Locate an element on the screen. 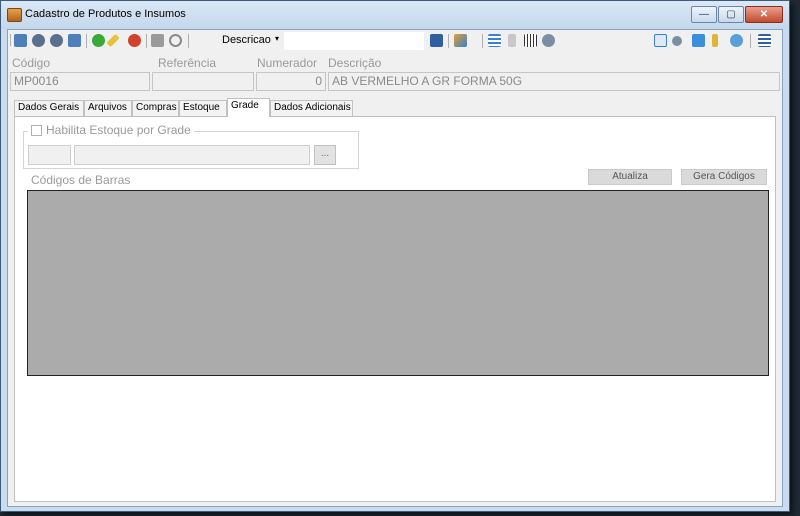 This screenshot has width=800, height=516. close-button: ✕ is located at coordinates (764, 14).